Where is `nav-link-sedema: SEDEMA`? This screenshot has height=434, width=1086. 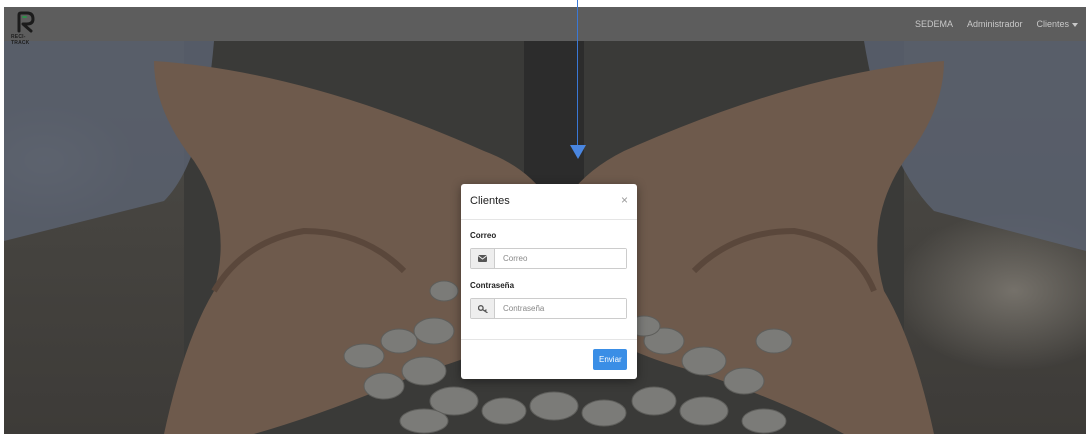 nav-link-sedema: SEDEMA is located at coordinates (934, 24).